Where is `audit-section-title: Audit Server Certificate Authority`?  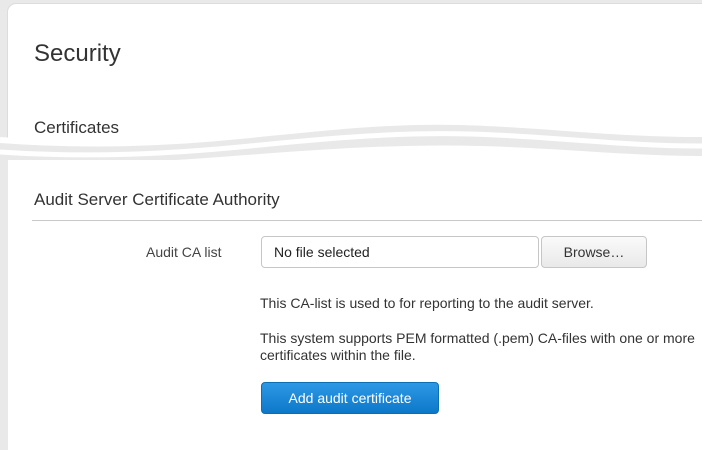 audit-section-title: Audit Server Certificate Authority is located at coordinates (157, 199).